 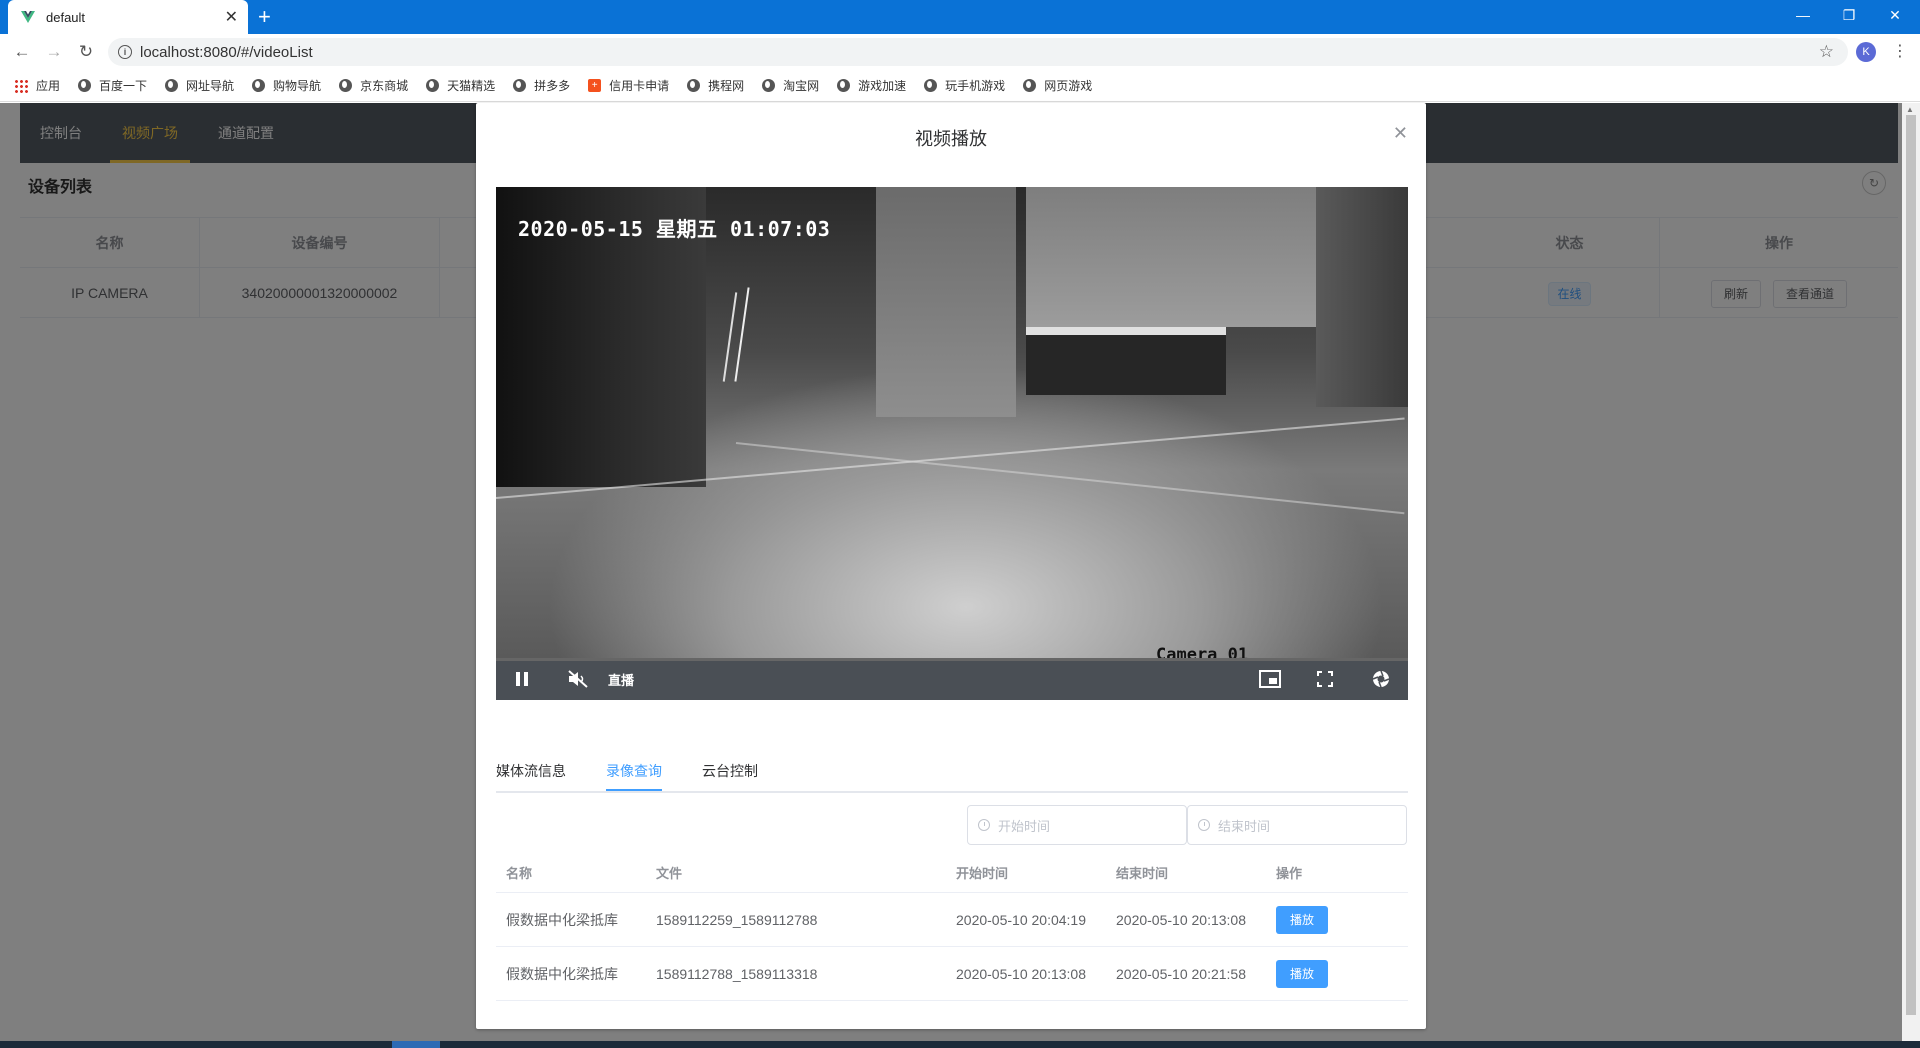 What do you see at coordinates (960, 17) in the screenshot?
I see `browser-tabstrip: default ✕ + — ❐ ✕` at bounding box center [960, 17].